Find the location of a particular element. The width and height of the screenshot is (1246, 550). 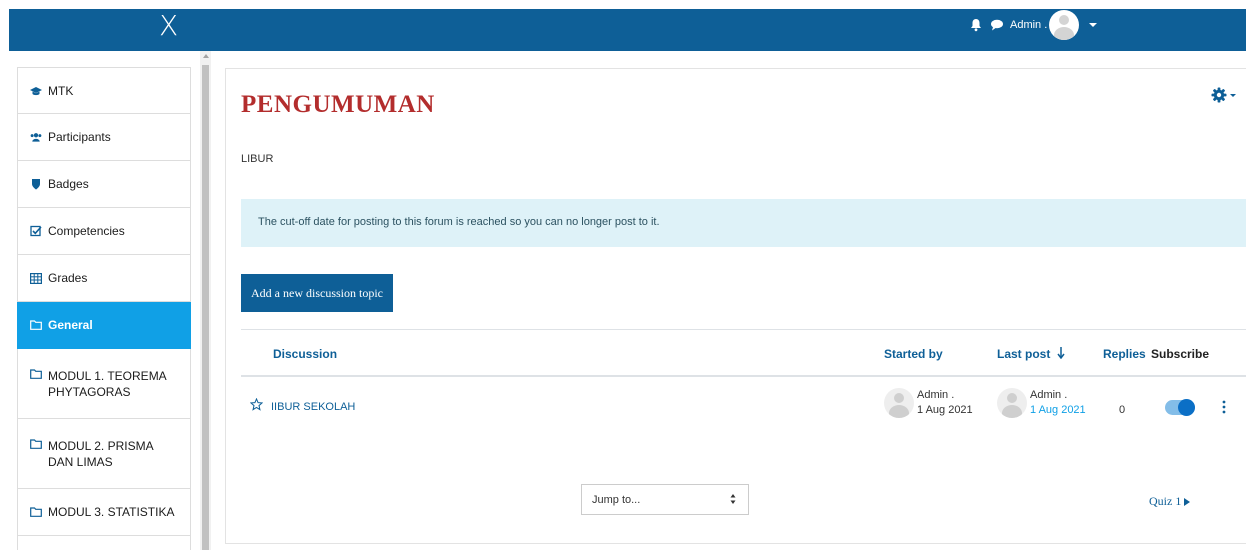

last-post-info: Admin . 1 Aug 2021 is located at coordinates (1058, 403).